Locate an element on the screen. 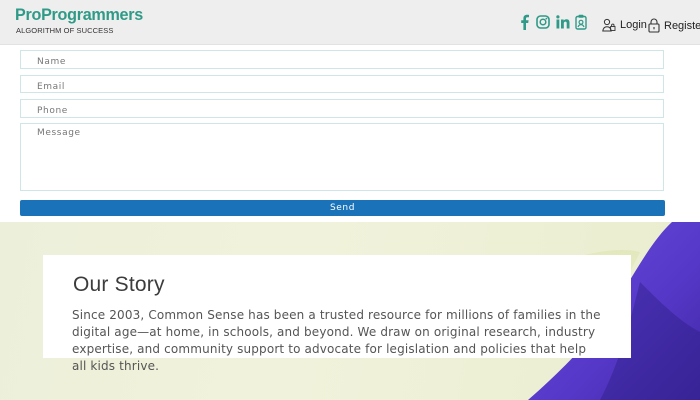 The height and width of the screenshot is (400, 700). phone-field is located at coordinates (342, 109).